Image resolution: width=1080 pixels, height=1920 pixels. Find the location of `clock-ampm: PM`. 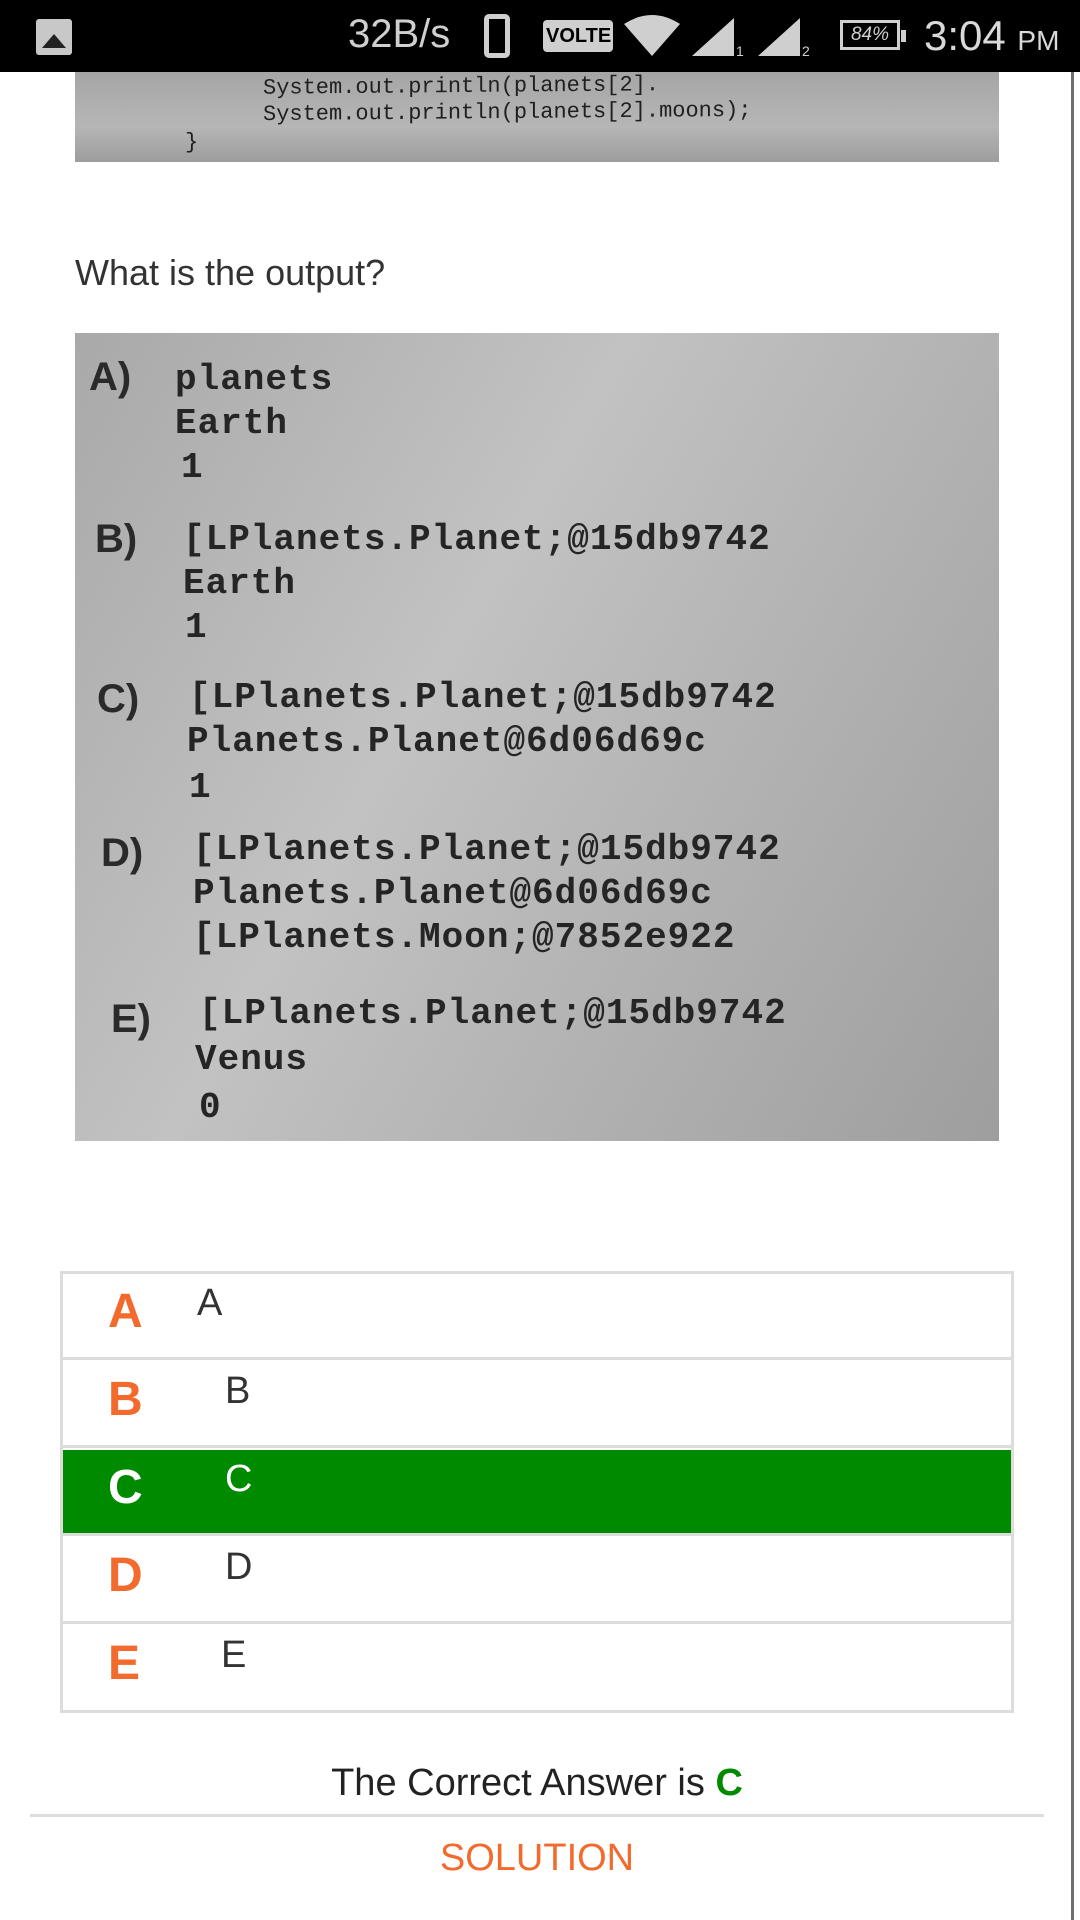

clock-ampm: PM is located at coordinates (1038, 40).